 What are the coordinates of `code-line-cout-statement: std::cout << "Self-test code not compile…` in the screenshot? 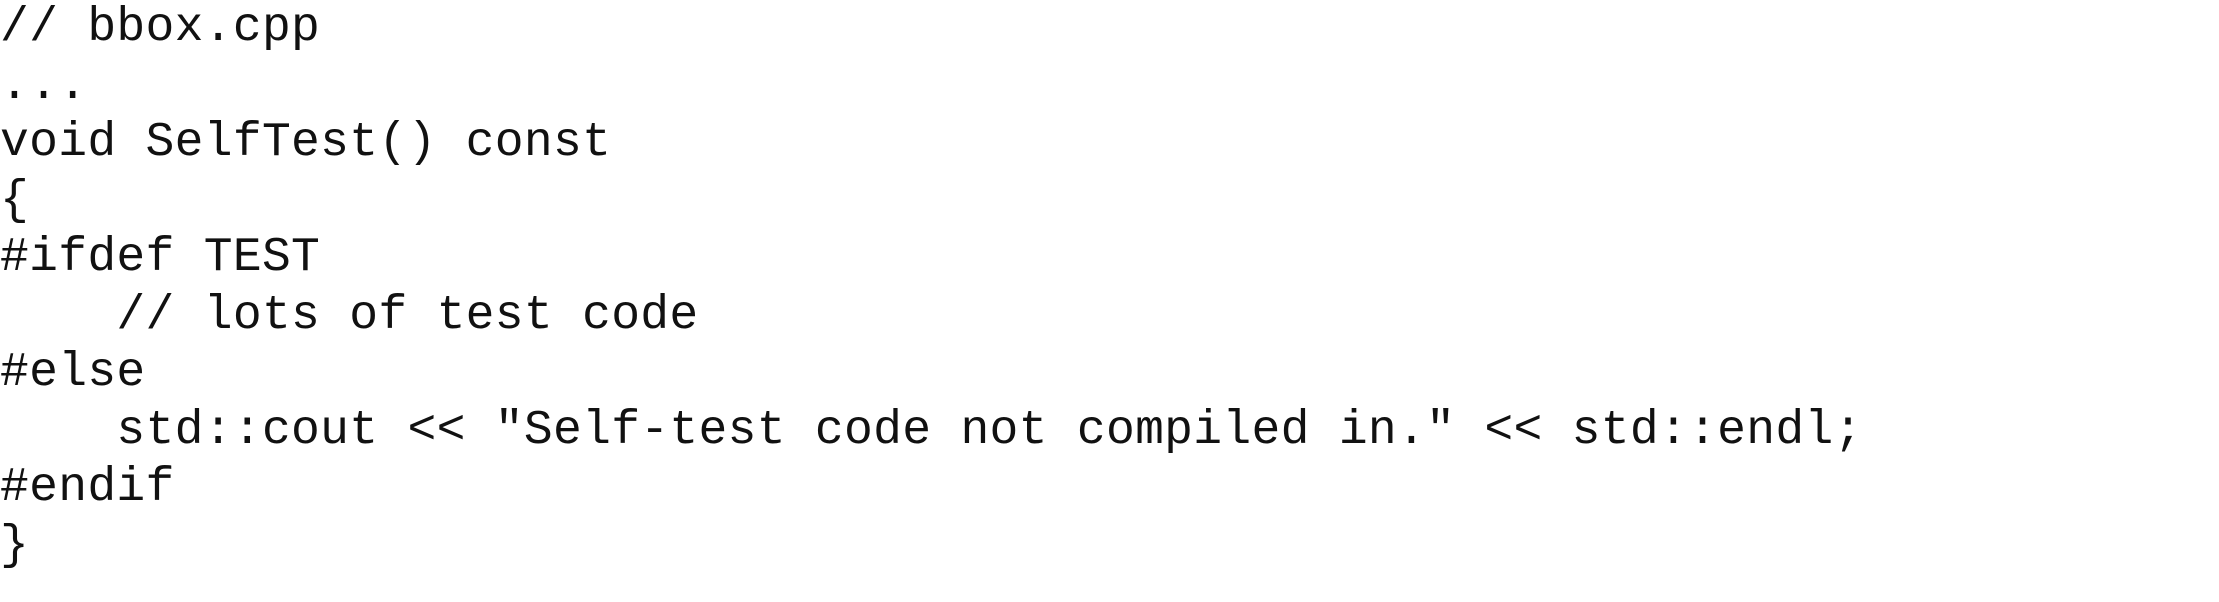 It's located at (931, 430).